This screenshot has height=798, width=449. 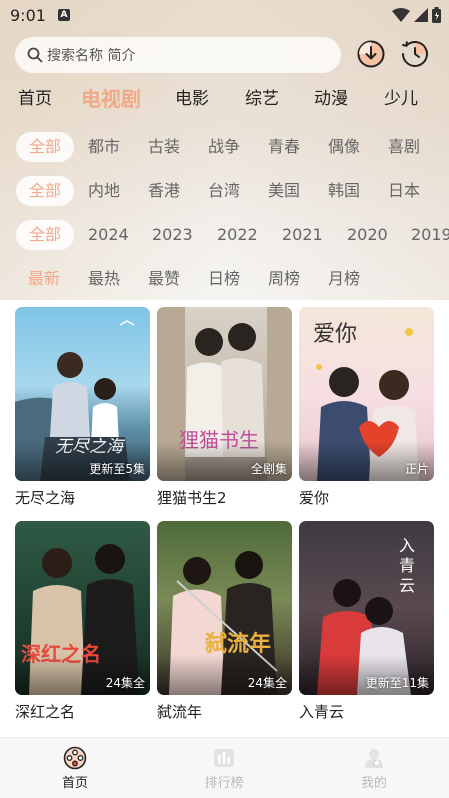 What do you see at coordinates (224, 100) in the screenshot?
I see `main-category-tabs: 首页 电视剧 电影 综艺 动漫 少儿` at bounding box center [224, 100].